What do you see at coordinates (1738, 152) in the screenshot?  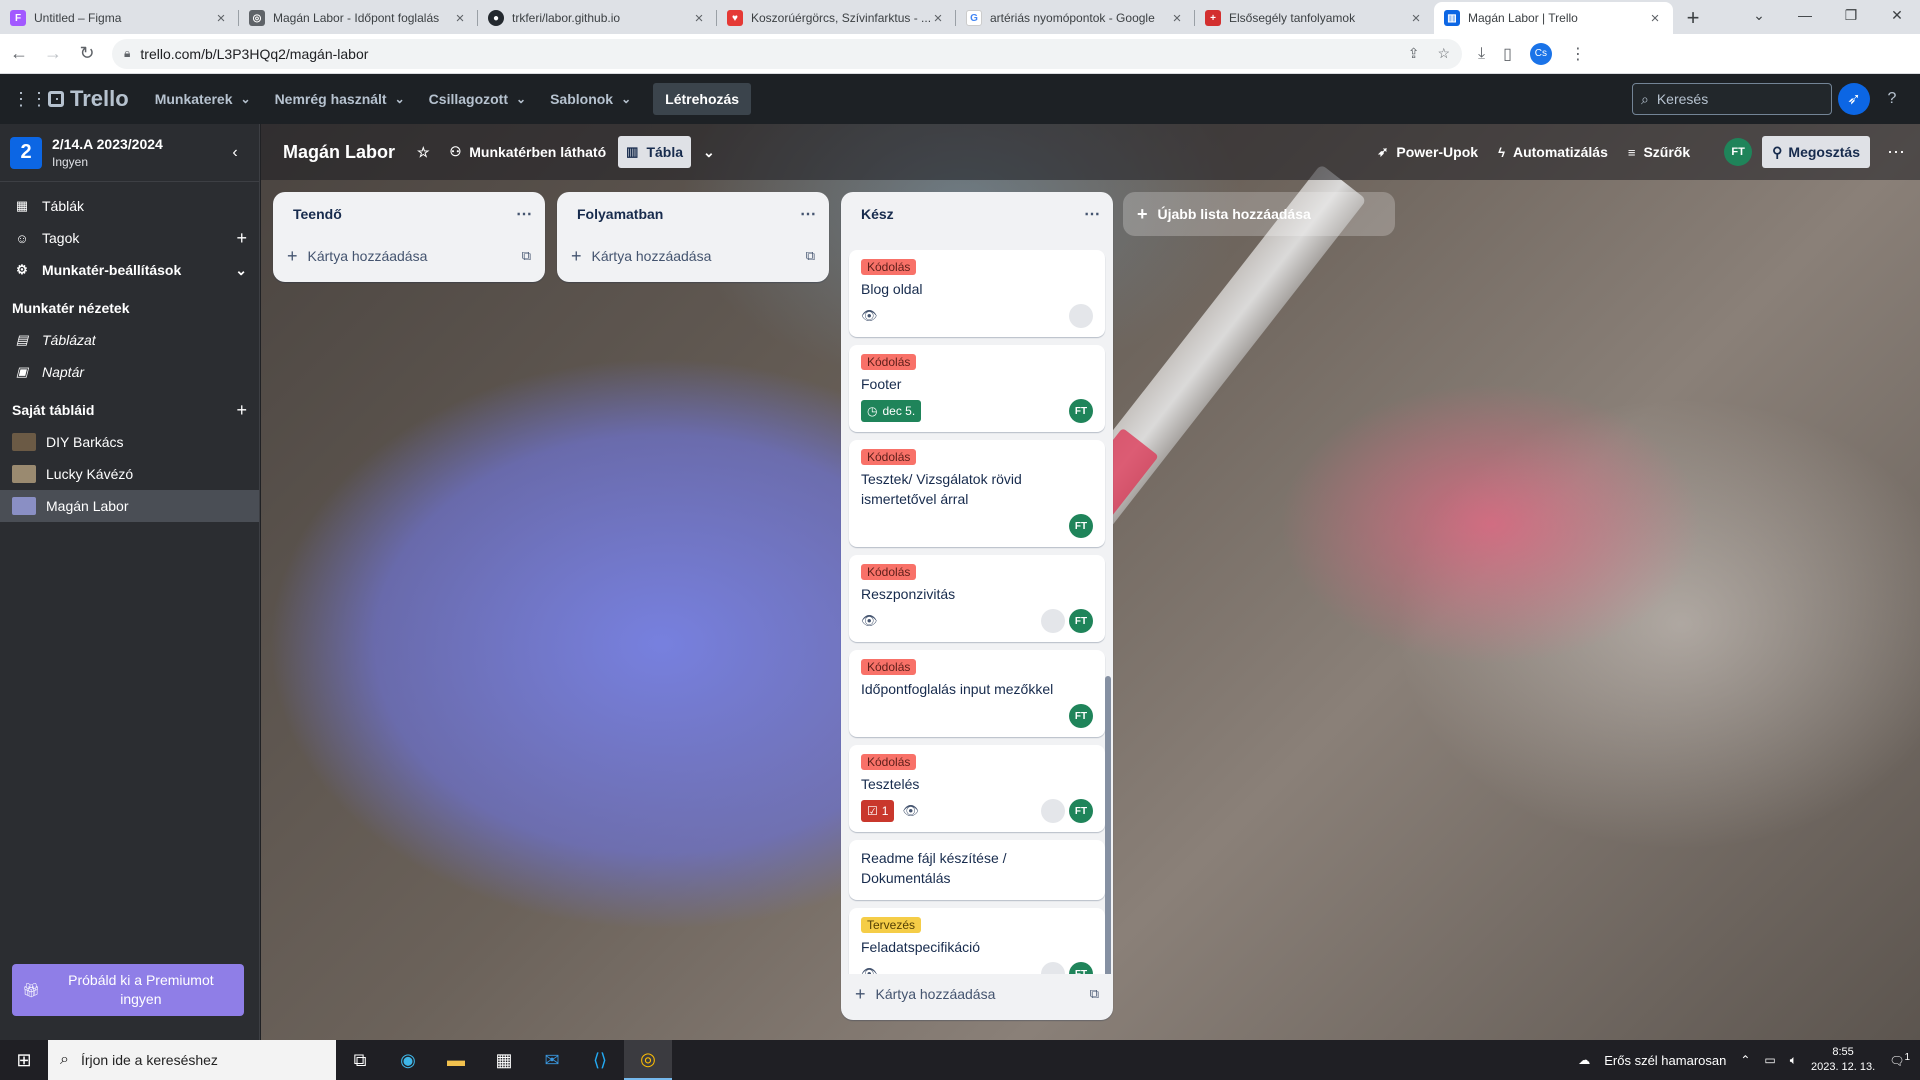 I see `member-avatar: FT` at bounding box center [1738, 152].